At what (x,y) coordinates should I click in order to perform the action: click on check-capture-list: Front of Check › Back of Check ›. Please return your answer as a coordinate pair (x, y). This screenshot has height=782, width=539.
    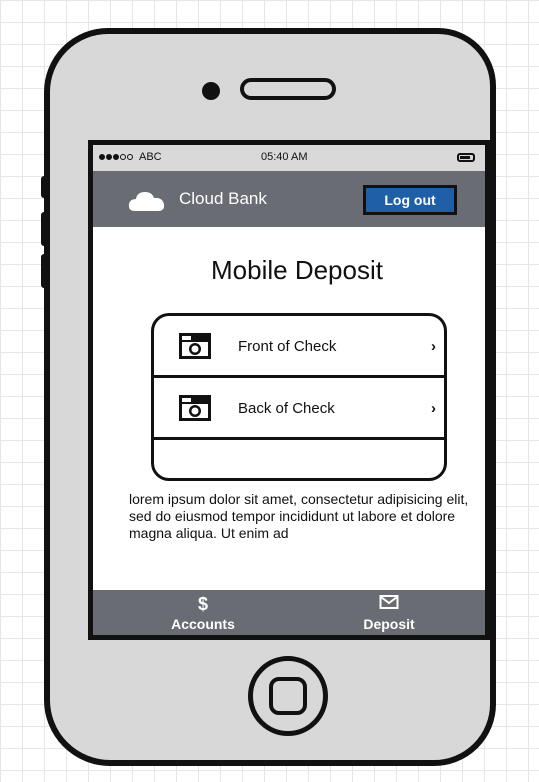
    Looking at the image, I should click on (299, 397).